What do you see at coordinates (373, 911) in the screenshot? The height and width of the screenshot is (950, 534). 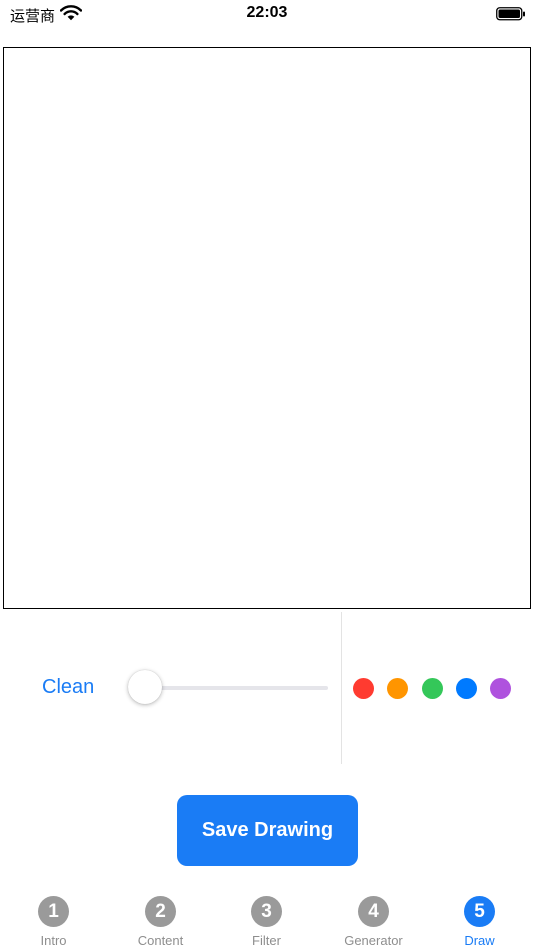 I see `tab-number-badge: 4` at bounding box center [373, 911].